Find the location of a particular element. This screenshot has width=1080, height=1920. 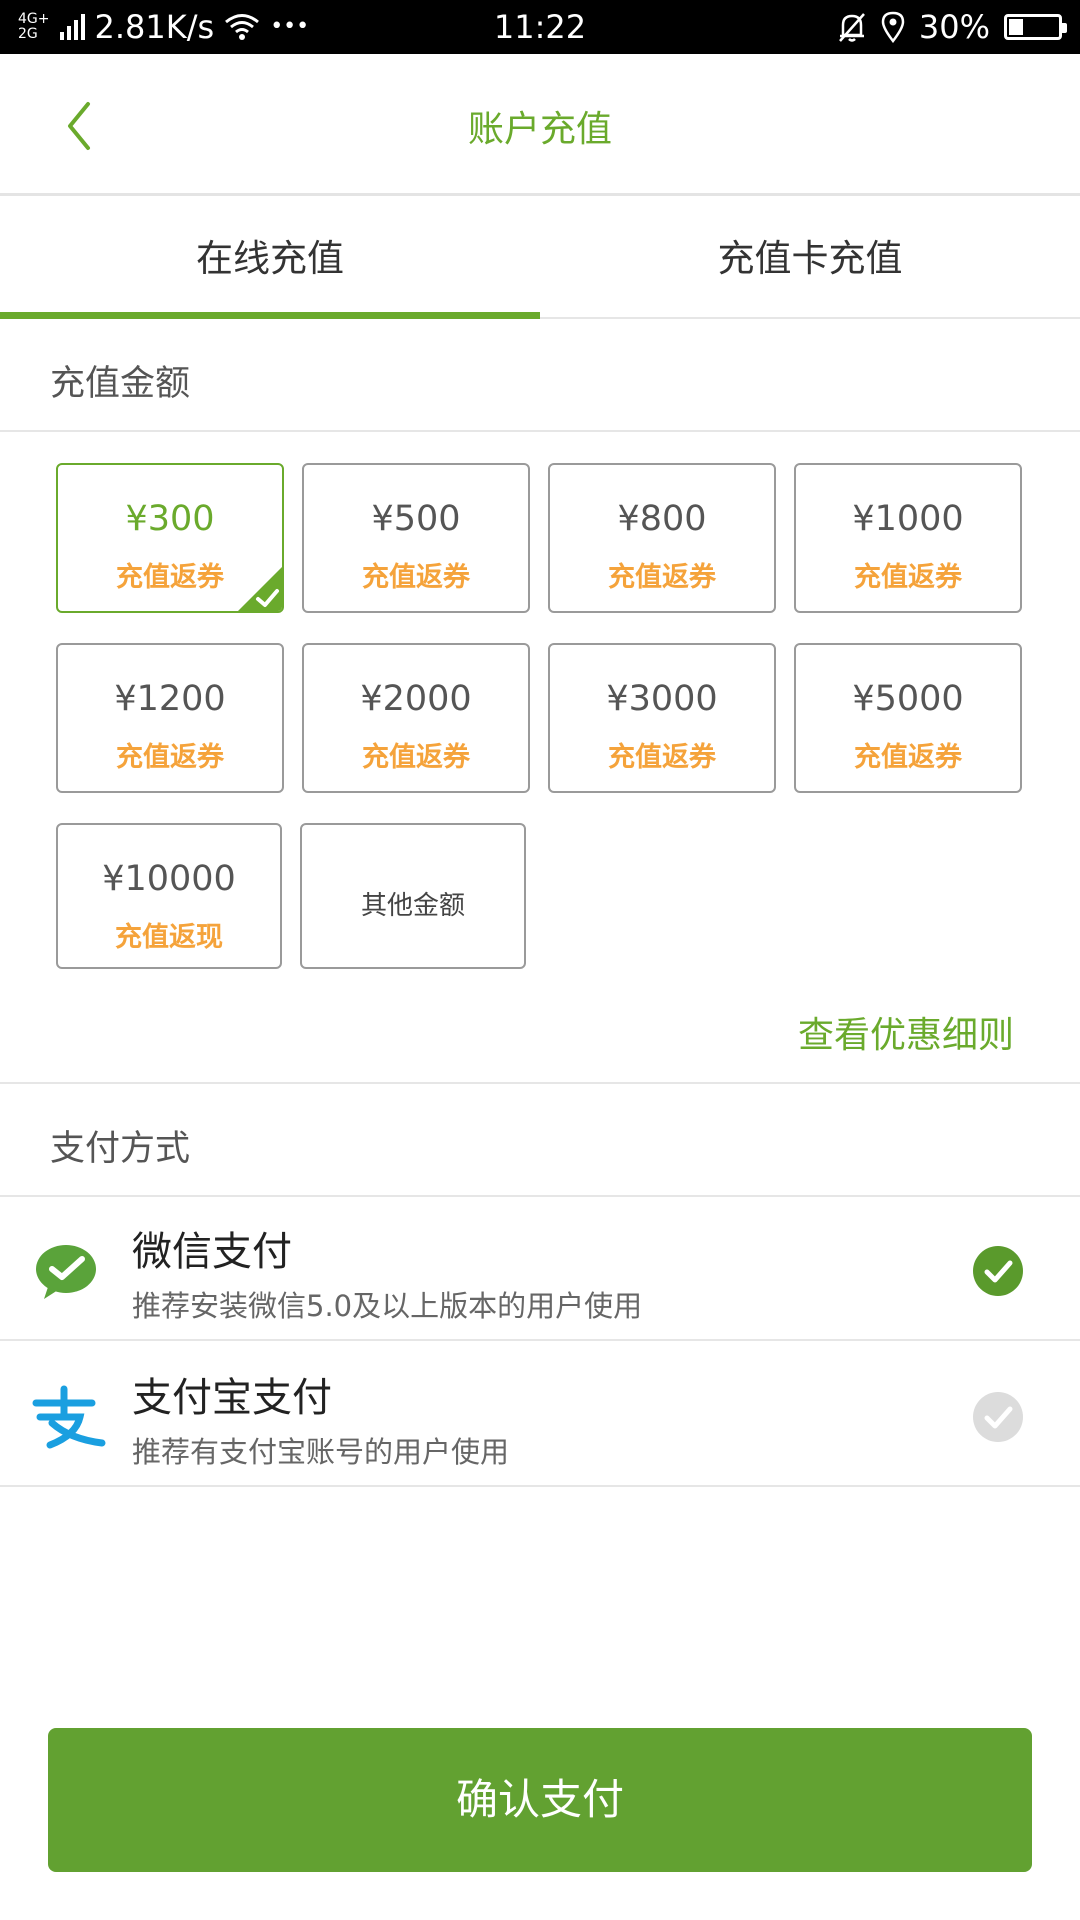

amount-option-10000: ¥10000 充值返现 is located at coordinates (169, 896).